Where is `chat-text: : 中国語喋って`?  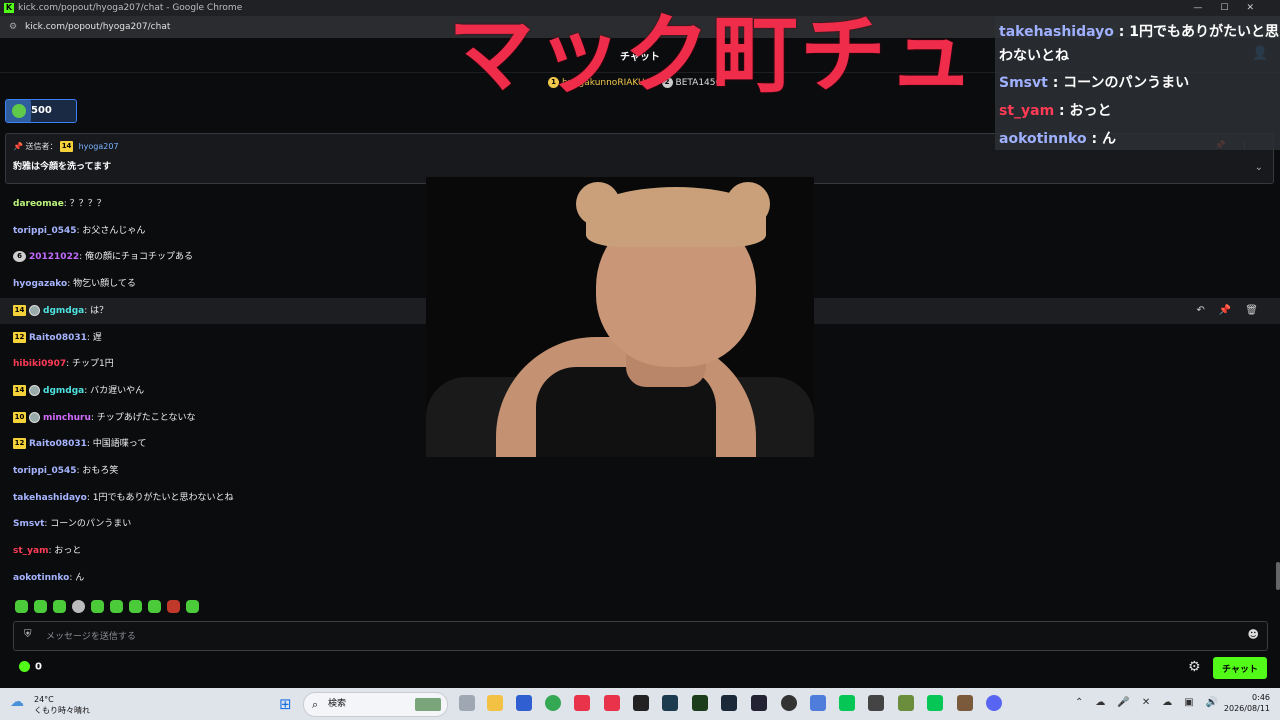 chat-text: : 中国語喋って is located at coordinates (116, 444).